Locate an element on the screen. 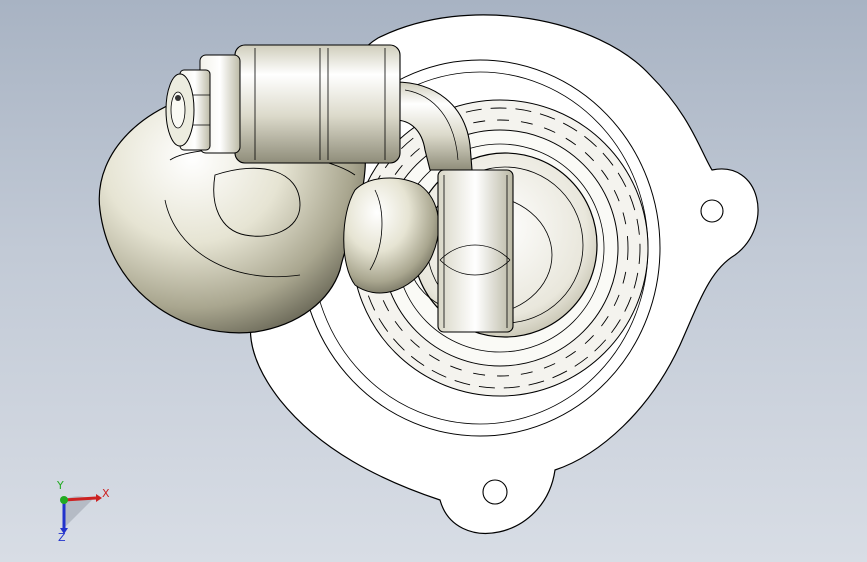 This screenshot has width=867, height=562. bearing-ring is located at coordinates (475, 251).